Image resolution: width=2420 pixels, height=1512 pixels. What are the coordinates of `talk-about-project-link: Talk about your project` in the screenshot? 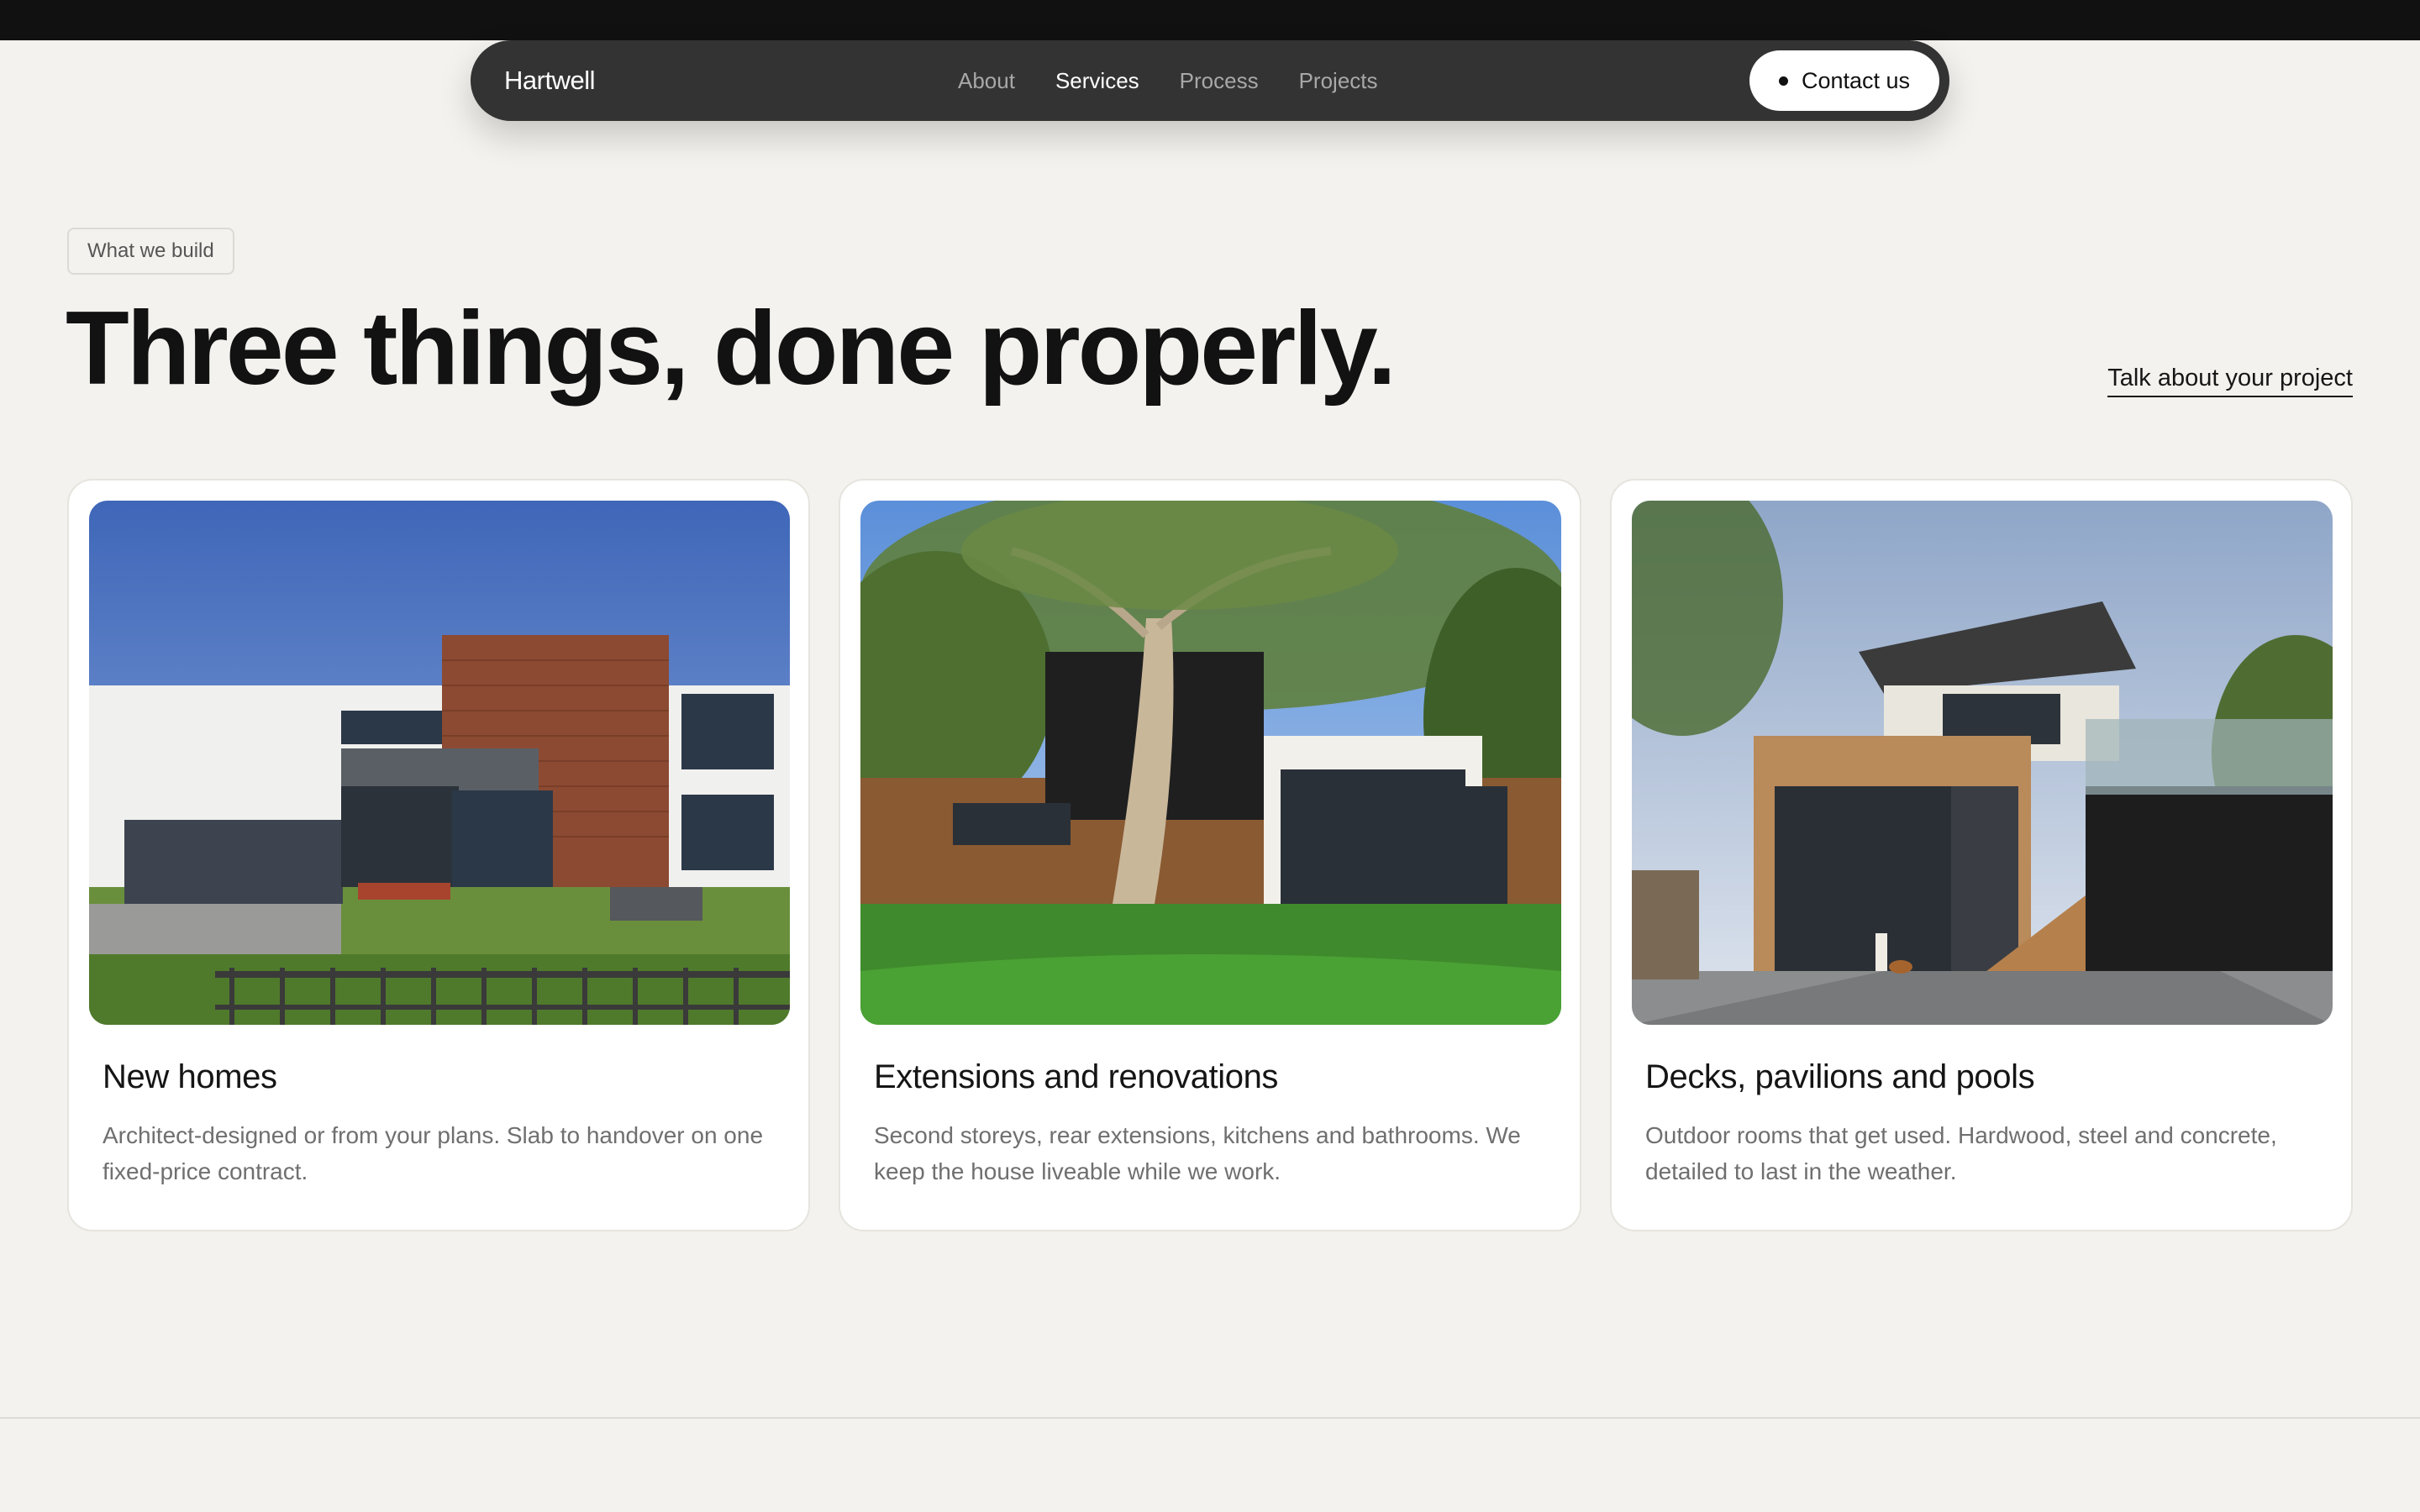 It's located at (2230, 381).